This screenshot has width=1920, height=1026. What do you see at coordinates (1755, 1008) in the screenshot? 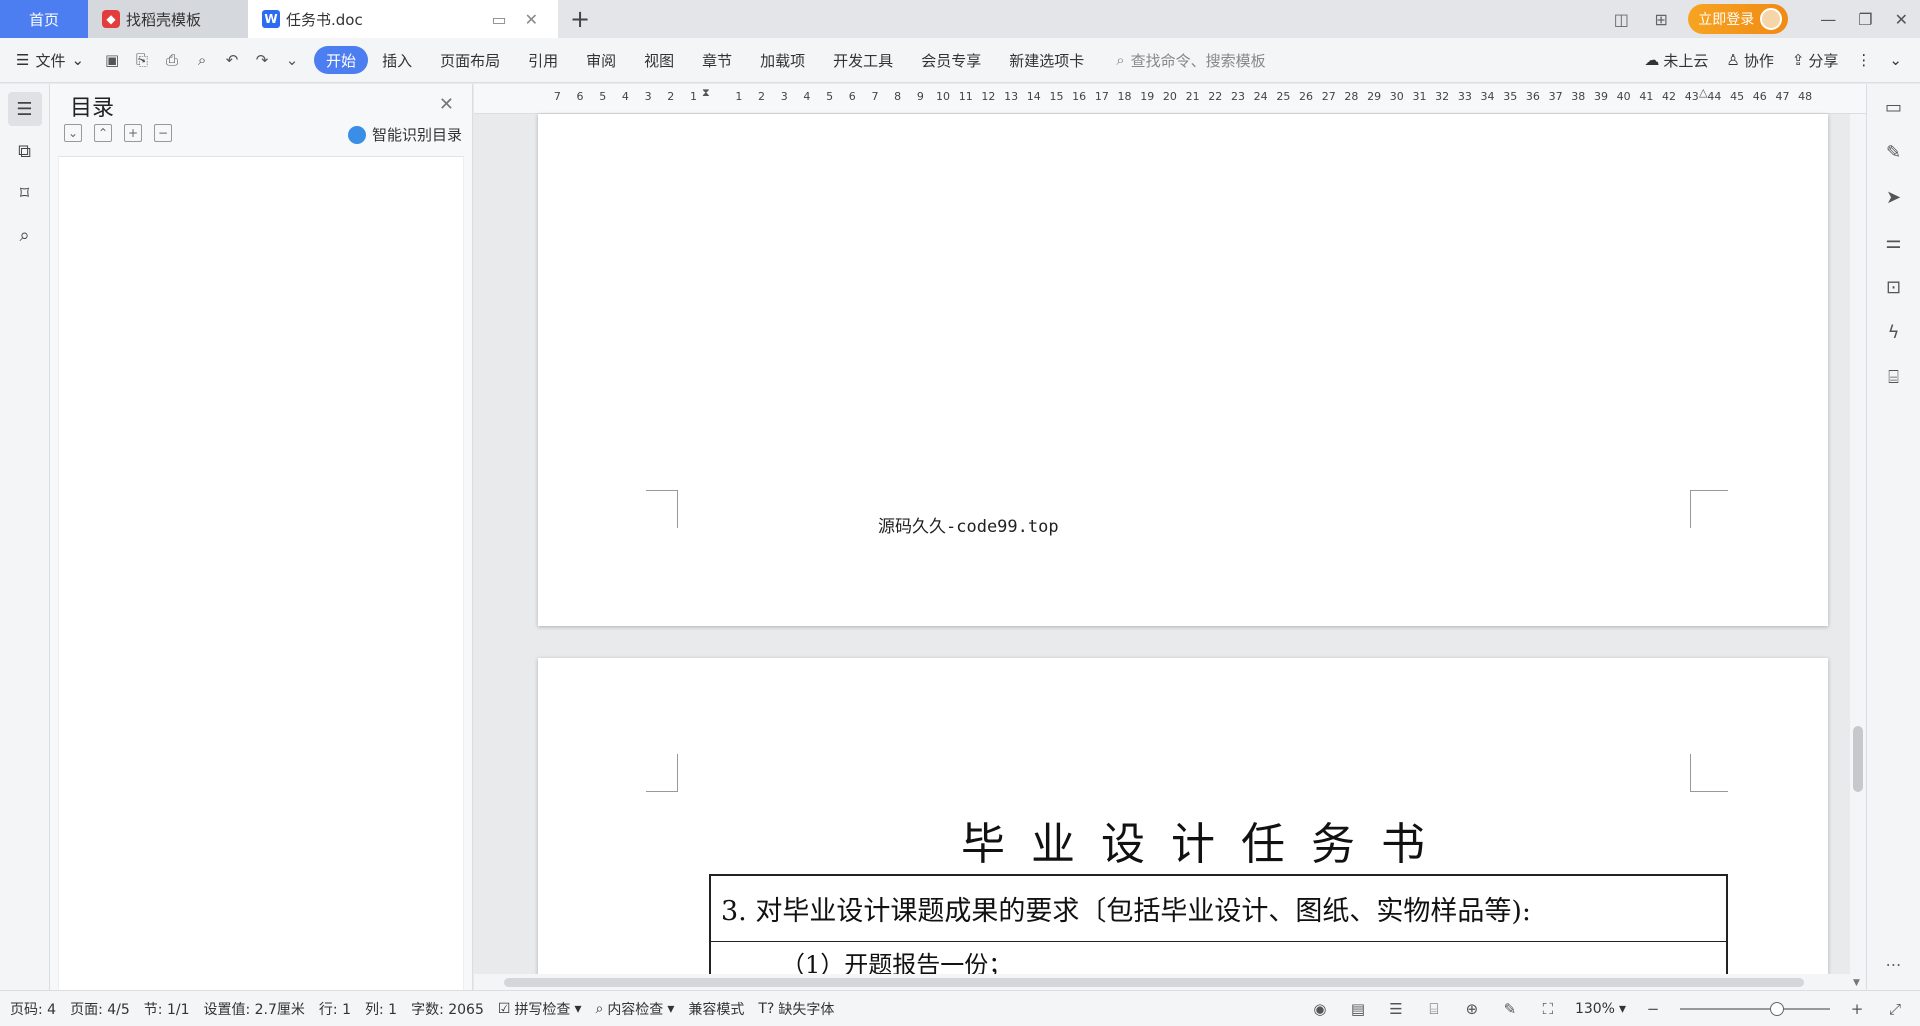
I see `zoom-slider` at bounding box center [1755, 1008].